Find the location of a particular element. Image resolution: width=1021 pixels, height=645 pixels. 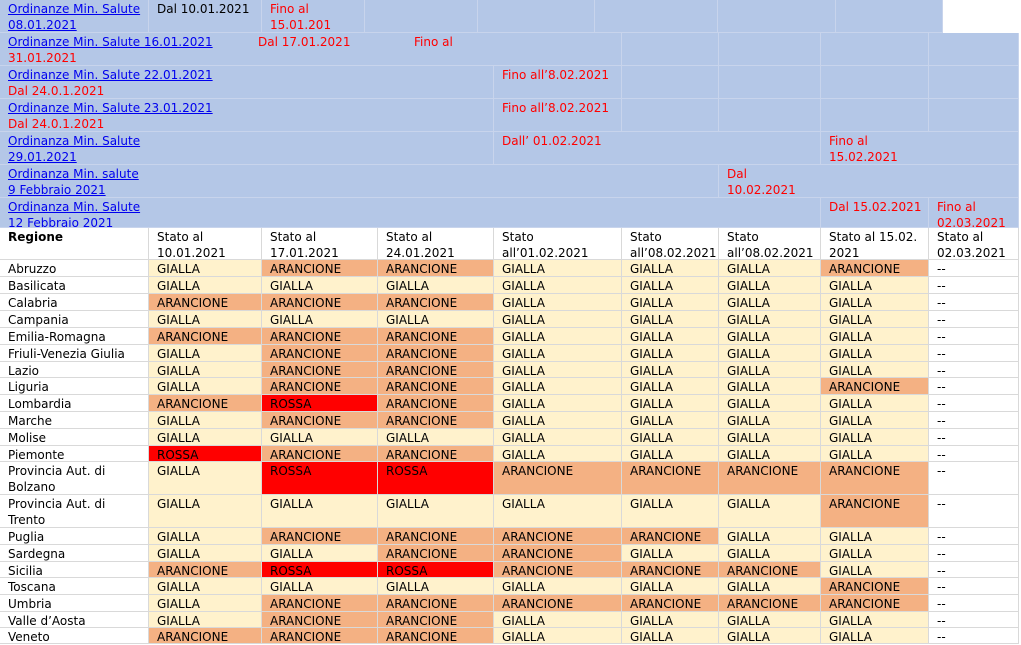

header-label: 02.03.2021 is located at coordinates (971, 253).